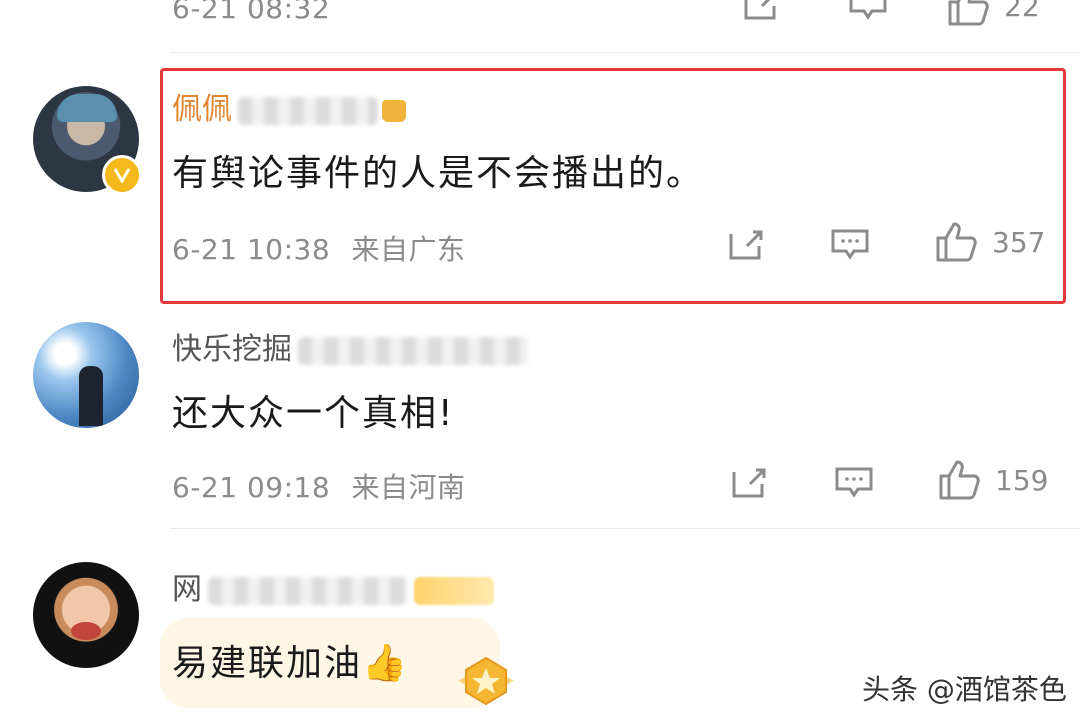 The height and width of the screenshot is (720, 1080). I want to click on comment-time: 6-21 10:38, so click(251, 249).